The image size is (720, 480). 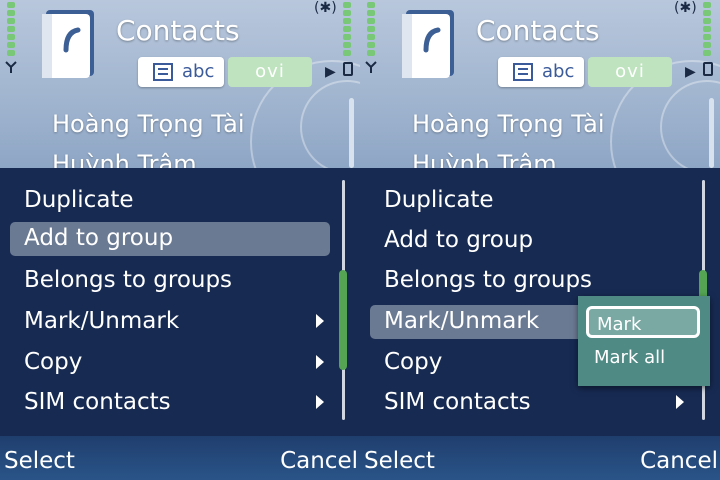 What do you see at coordinates (170, 322) in the screenshot?
I see `menu-item-mark-unmark: Mark/Unmark` at bounding box center [170, 322].